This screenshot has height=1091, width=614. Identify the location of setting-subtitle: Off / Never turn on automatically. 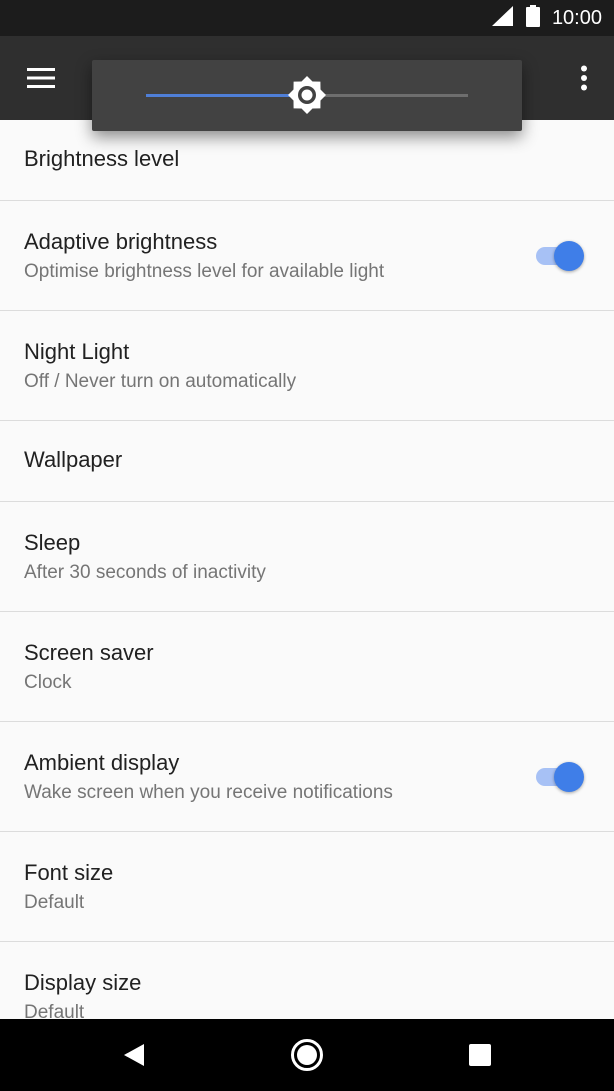
(160, 381).